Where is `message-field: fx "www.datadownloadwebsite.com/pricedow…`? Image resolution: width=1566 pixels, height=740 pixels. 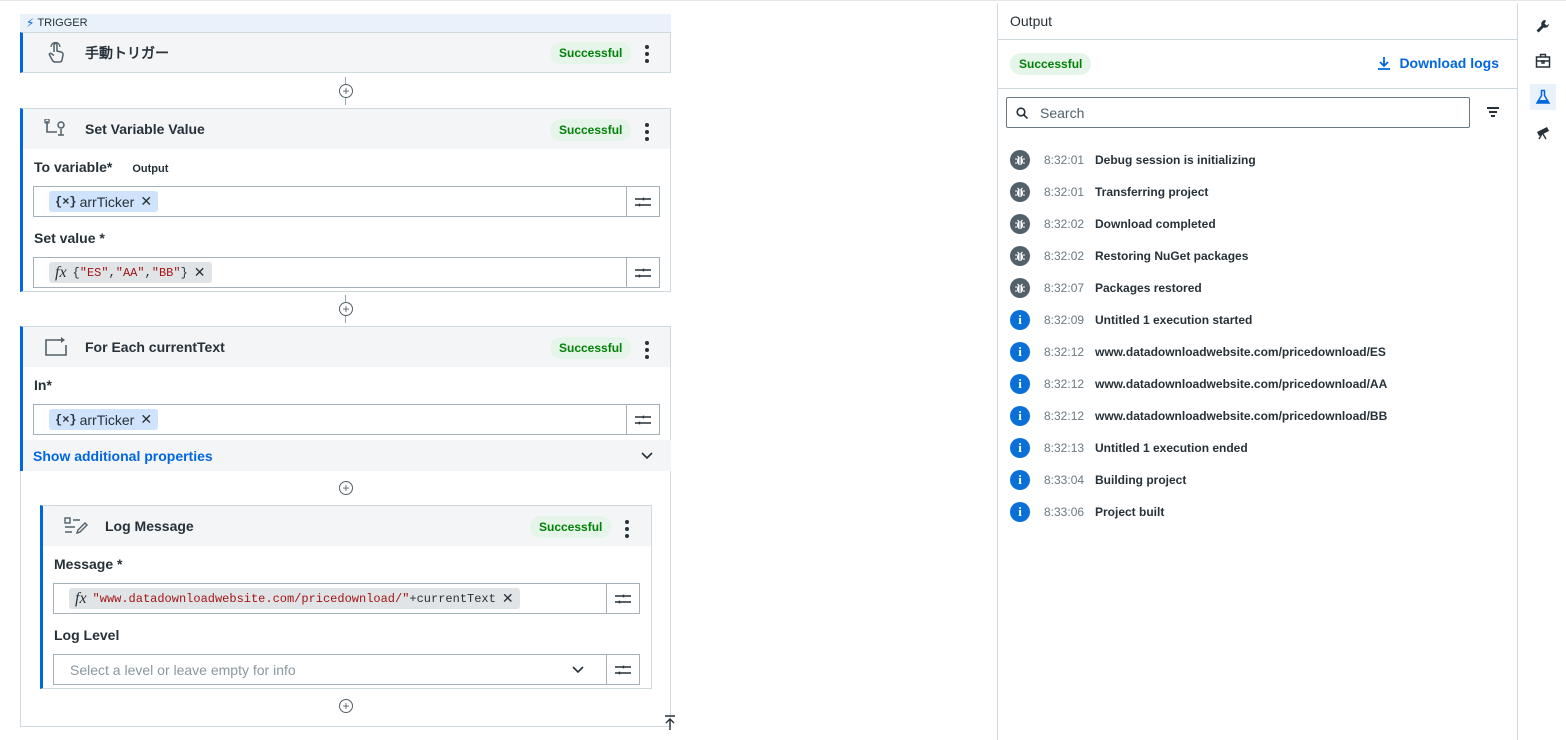 message-field: fx "www.datadownloadwebsite.com/pricedow… is located at coordinates (346, 598).